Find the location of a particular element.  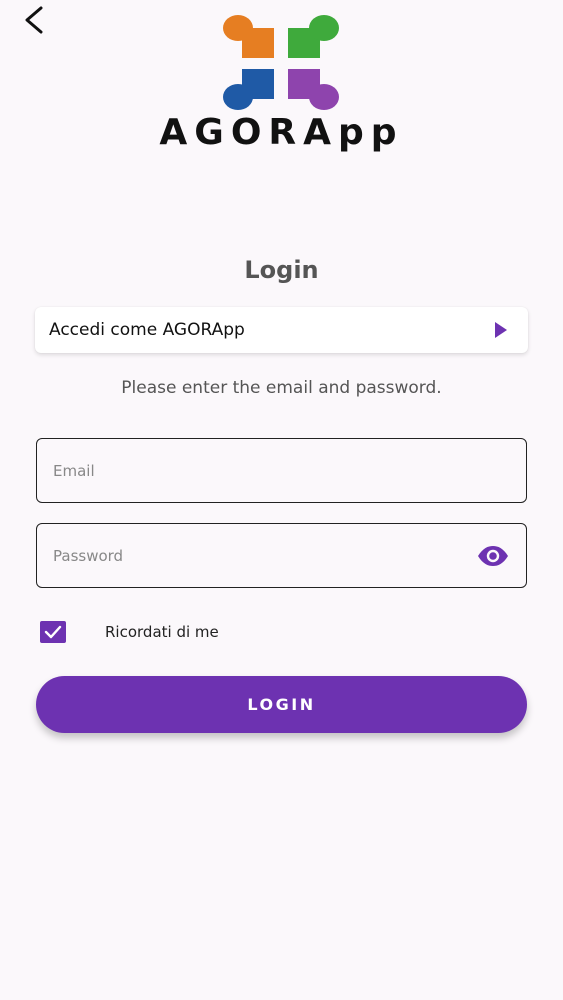

password-input is located at coordinates (281, 555).